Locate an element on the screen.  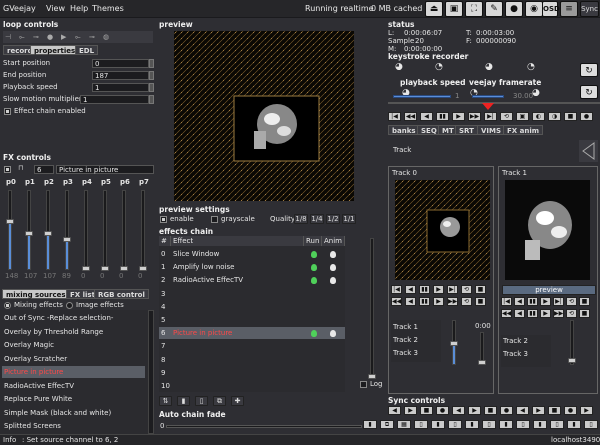
effect-list-item: Out of Sync -Replace selection- is located at coordinates (73, 318).